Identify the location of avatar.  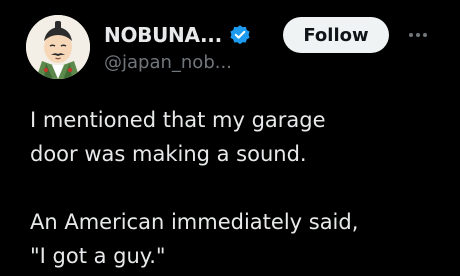
(58, 47).